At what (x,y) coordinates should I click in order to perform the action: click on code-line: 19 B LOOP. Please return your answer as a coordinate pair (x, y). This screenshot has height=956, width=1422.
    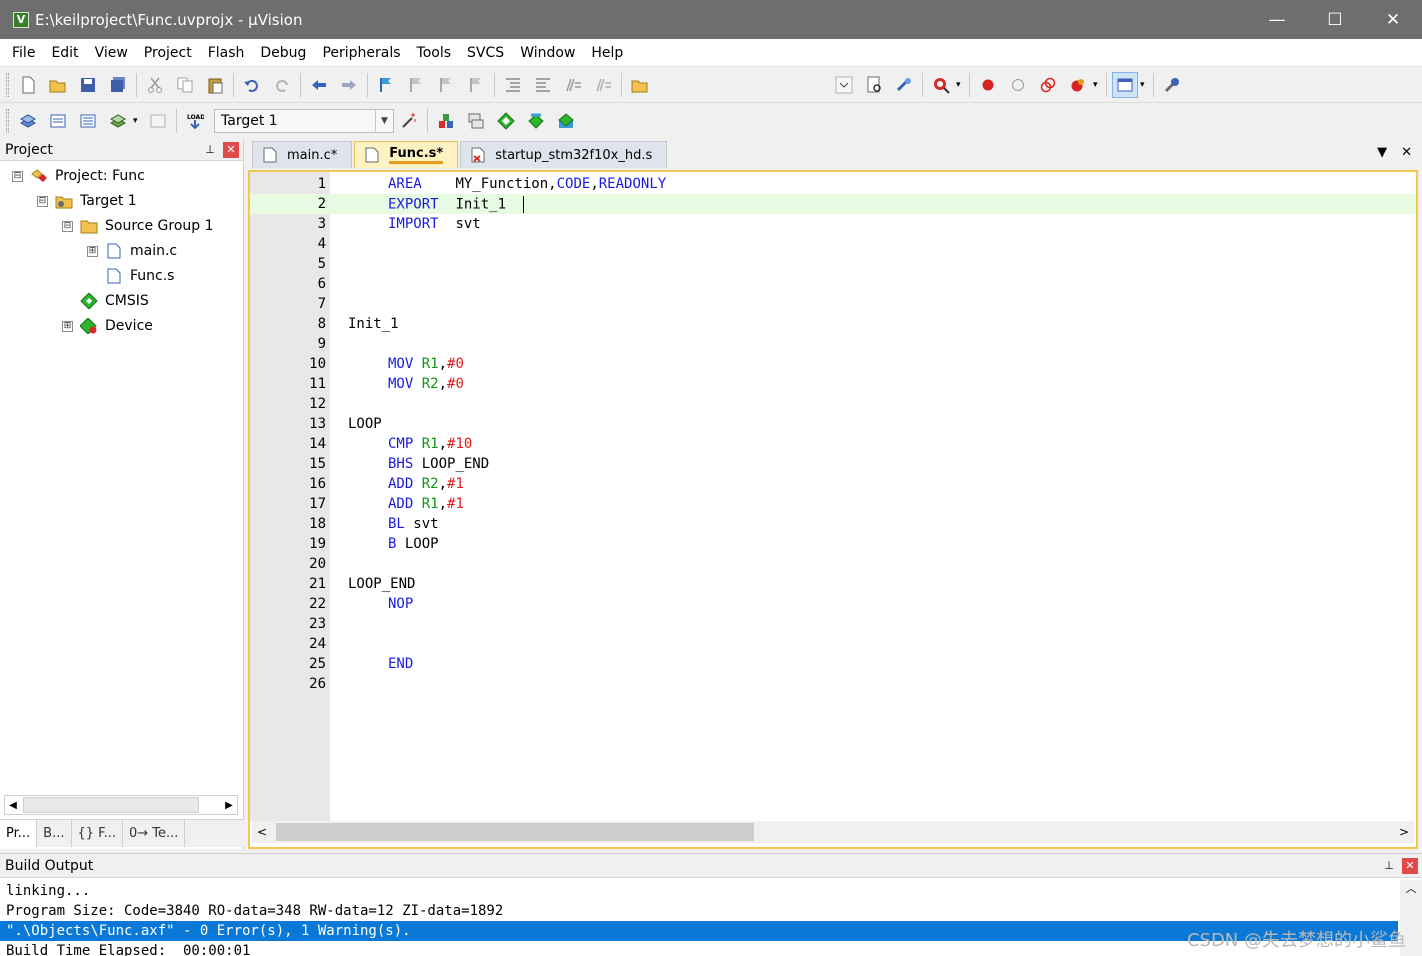
    Looking at the image, I should click on (833, 544).